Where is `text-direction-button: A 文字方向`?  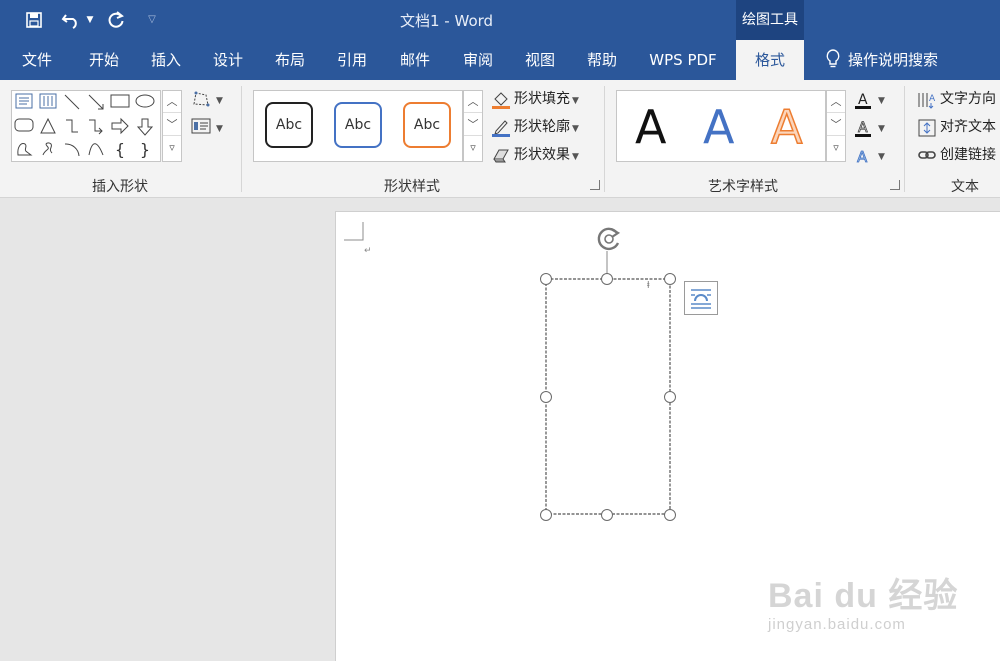
text-direction-button: A 文字方向 is located at coordinates (956, 99).